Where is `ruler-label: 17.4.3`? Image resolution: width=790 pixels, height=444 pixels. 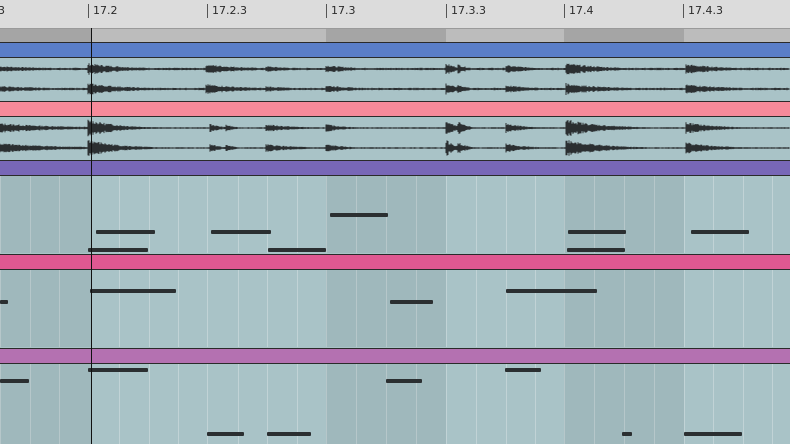
ruler-label: 17.4.3 is located at coordinates (703, 11).